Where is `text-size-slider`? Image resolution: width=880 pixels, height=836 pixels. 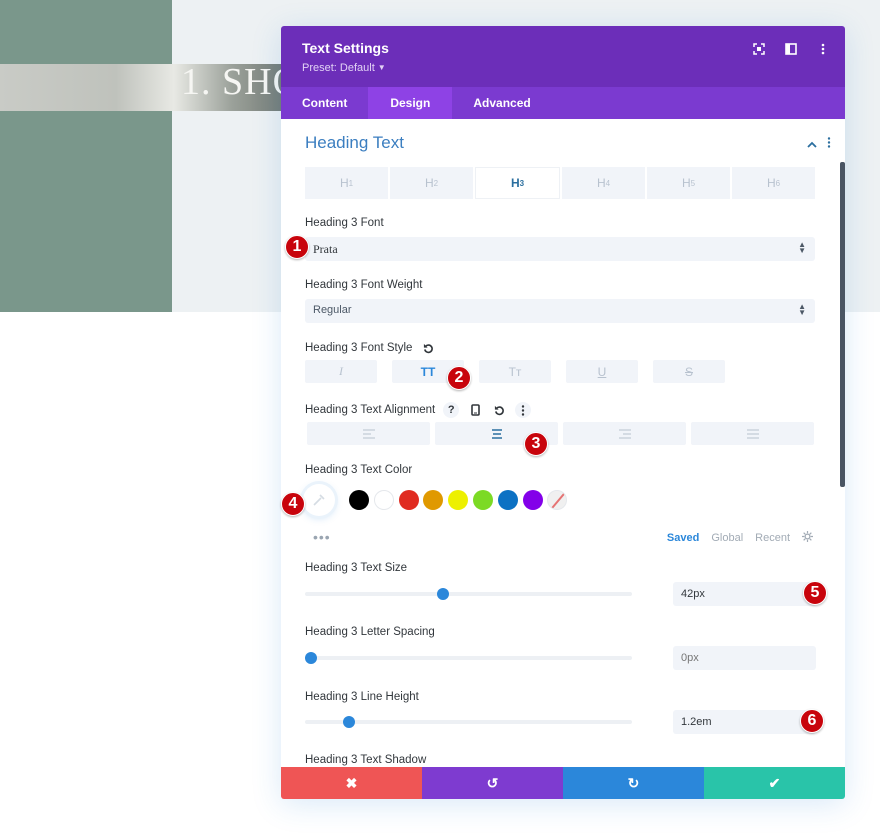
text-size-slider is located at coordinates (468, 594).